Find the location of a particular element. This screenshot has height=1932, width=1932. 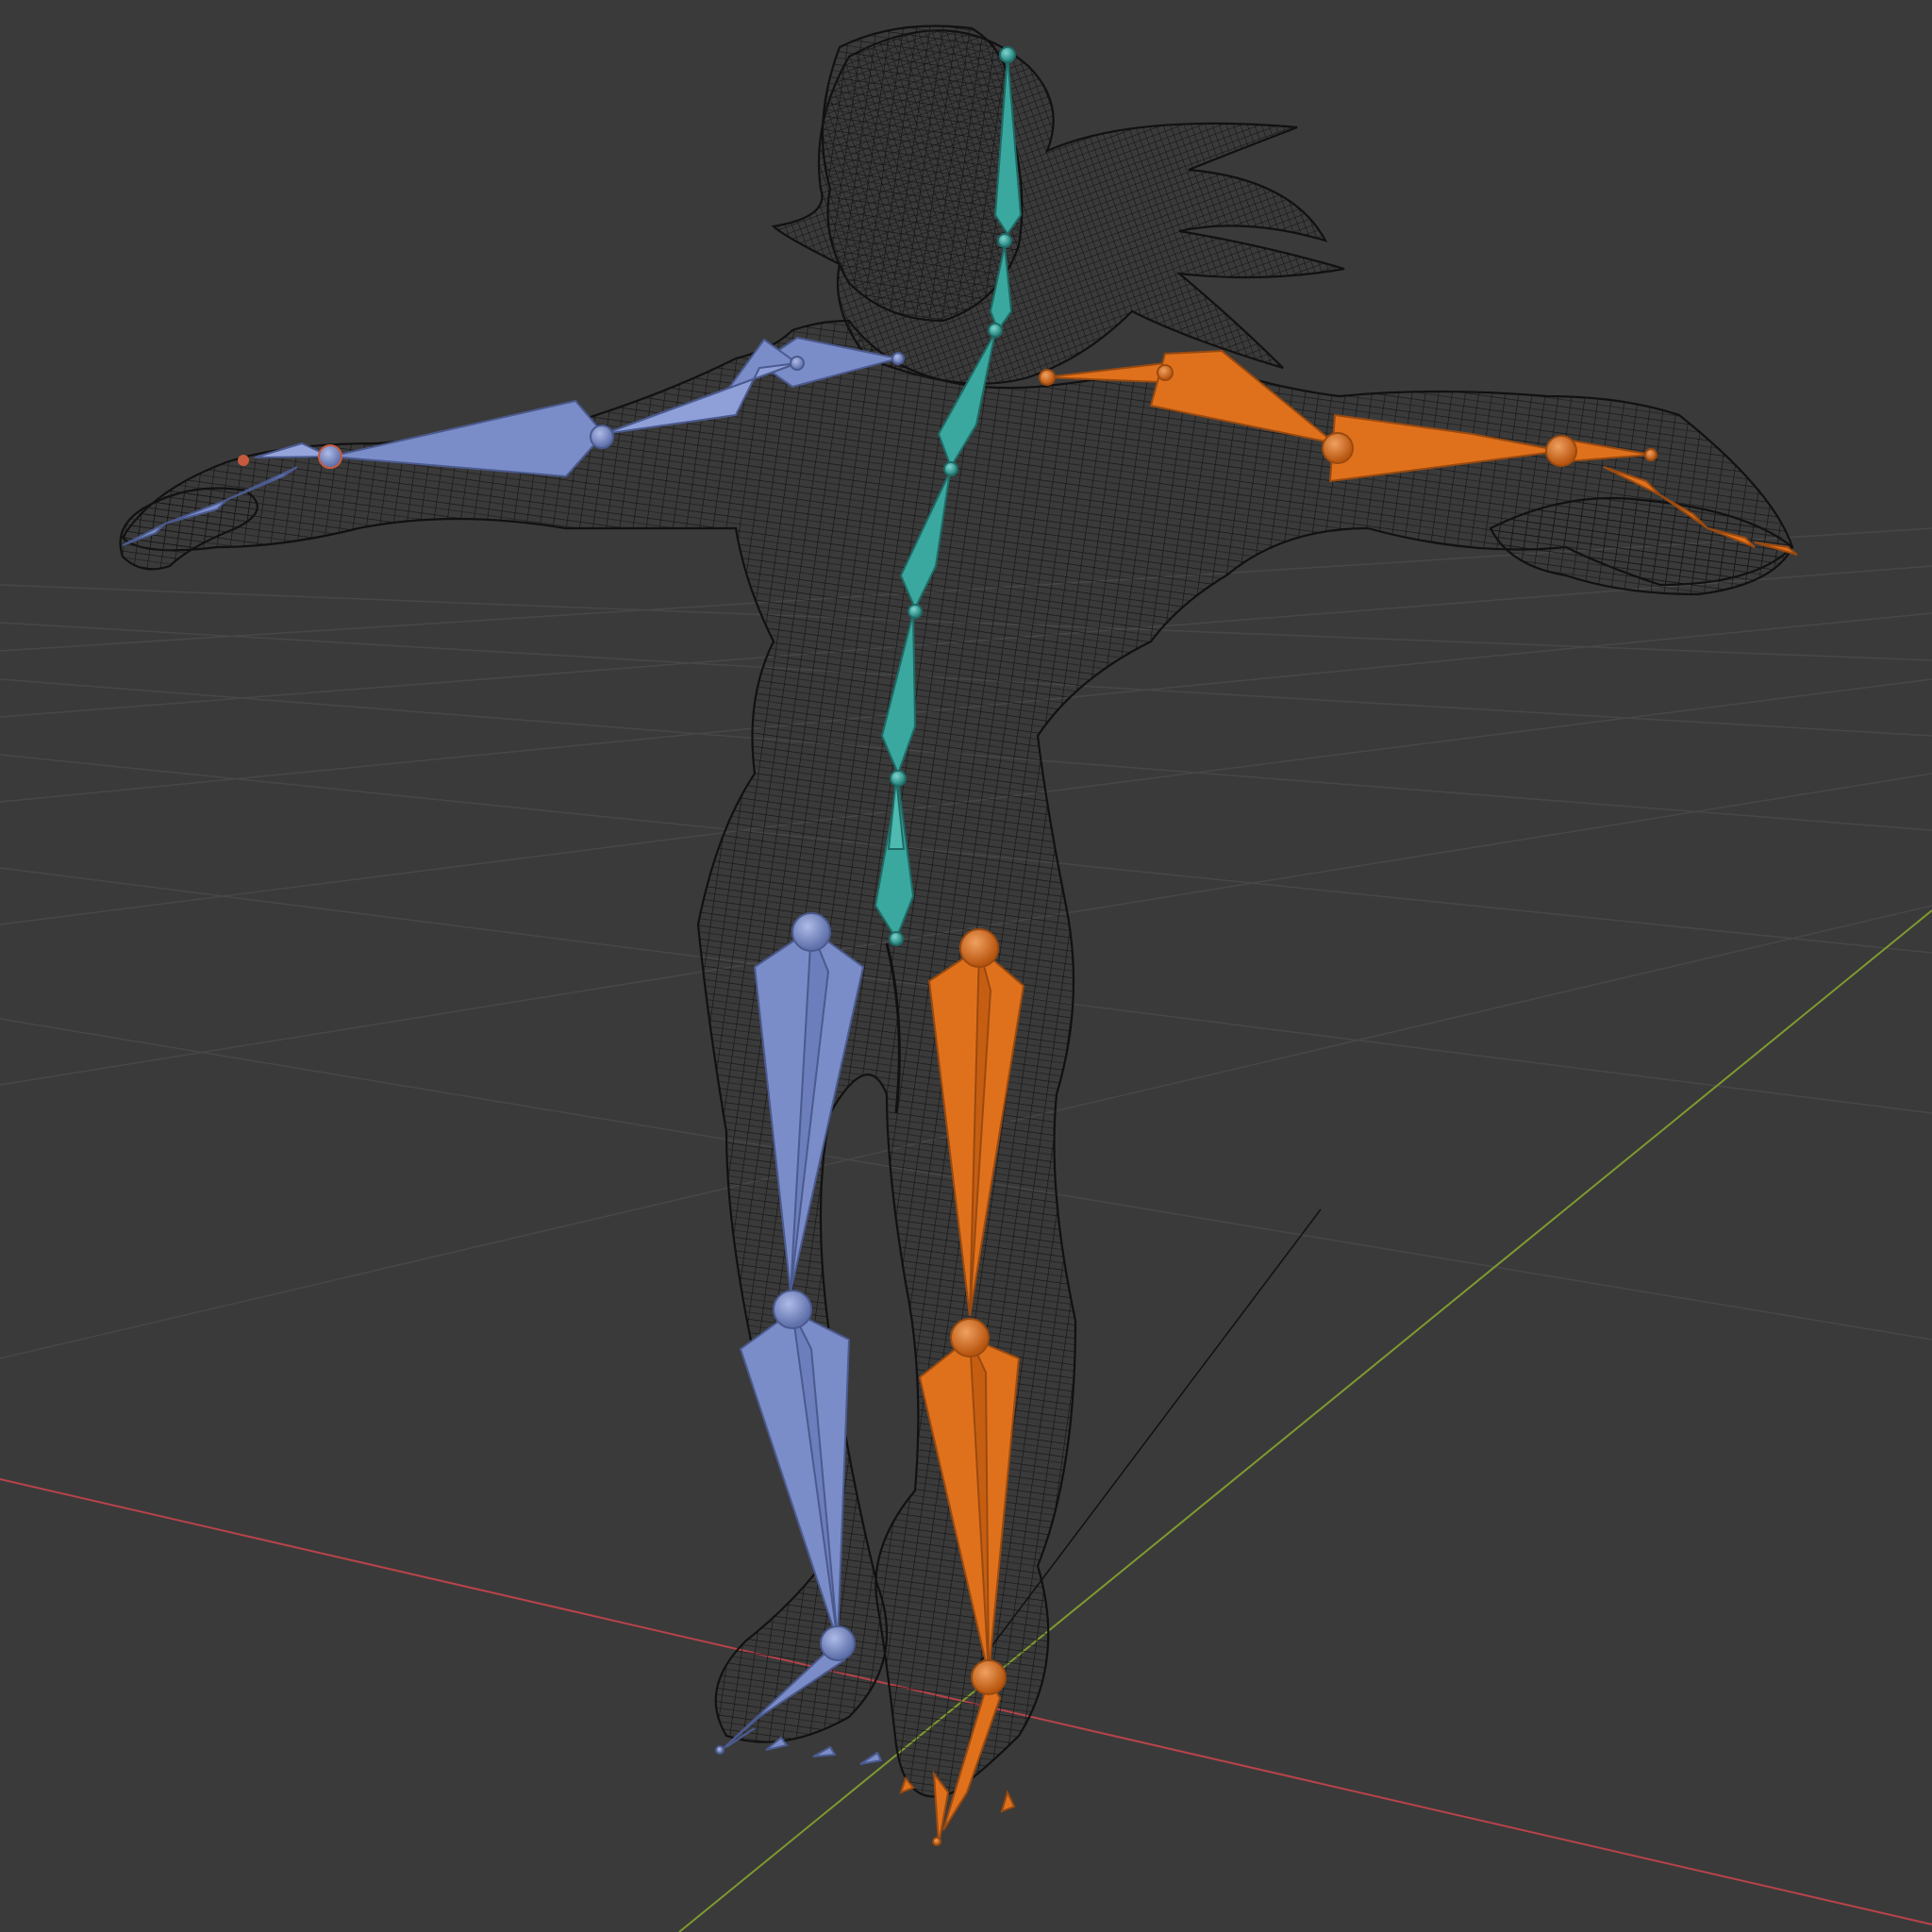

joint-left-hip is located at coordinates (811, 932).